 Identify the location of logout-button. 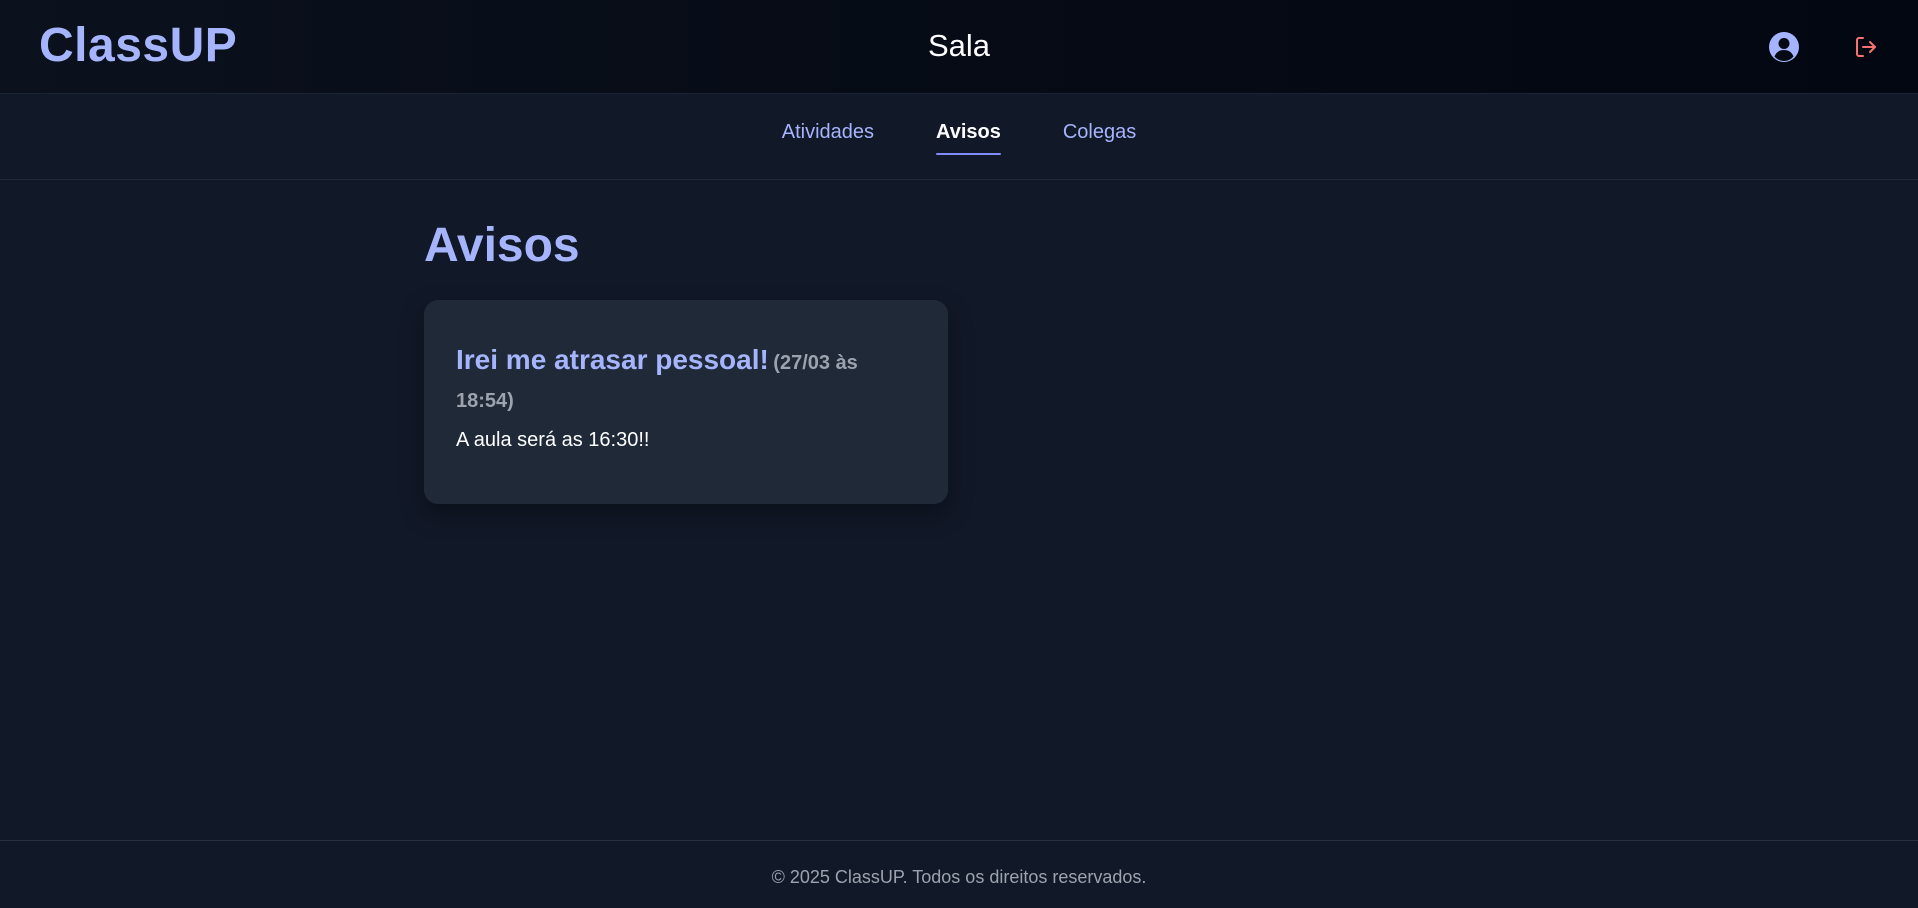
(1866, 47).